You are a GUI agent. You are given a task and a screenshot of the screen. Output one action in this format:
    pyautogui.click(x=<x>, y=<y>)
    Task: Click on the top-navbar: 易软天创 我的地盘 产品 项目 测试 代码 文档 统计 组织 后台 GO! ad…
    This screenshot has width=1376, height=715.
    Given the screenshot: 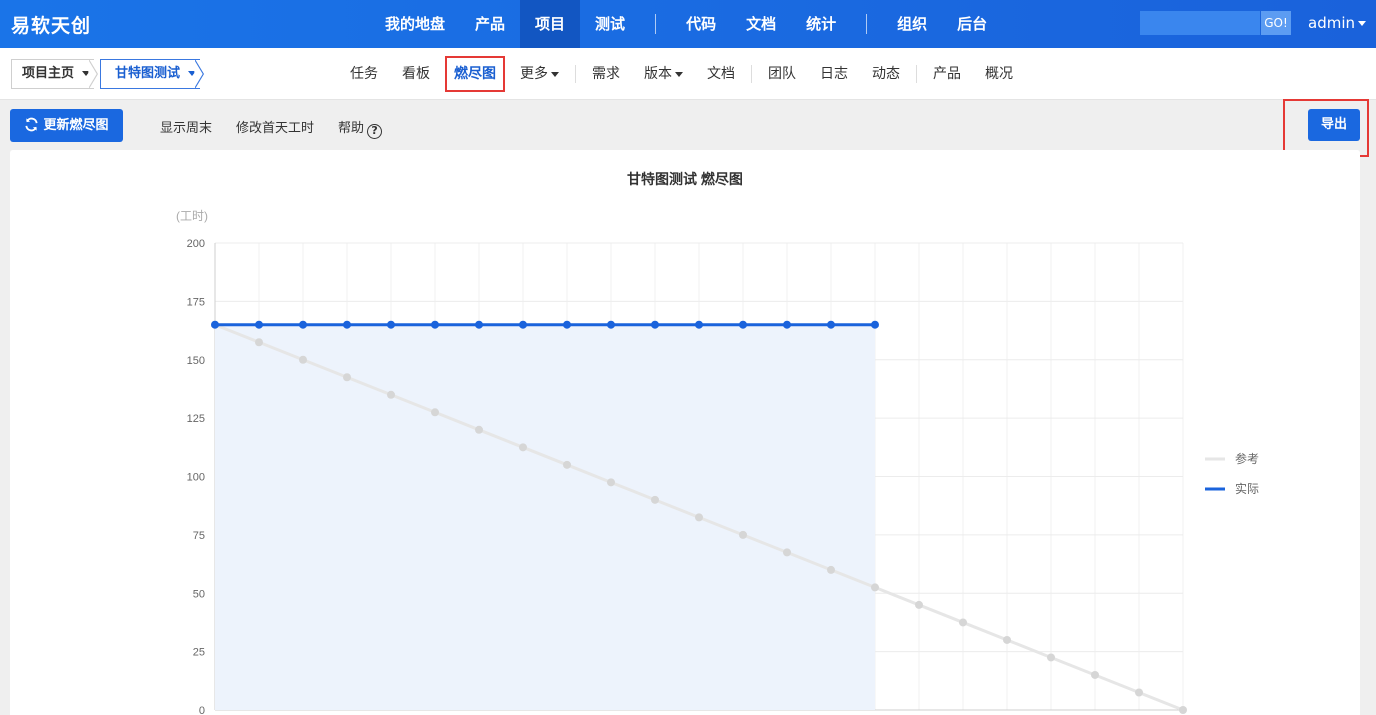 What is the action you would take?
    pyautogui.click(x=688, y=24)
    